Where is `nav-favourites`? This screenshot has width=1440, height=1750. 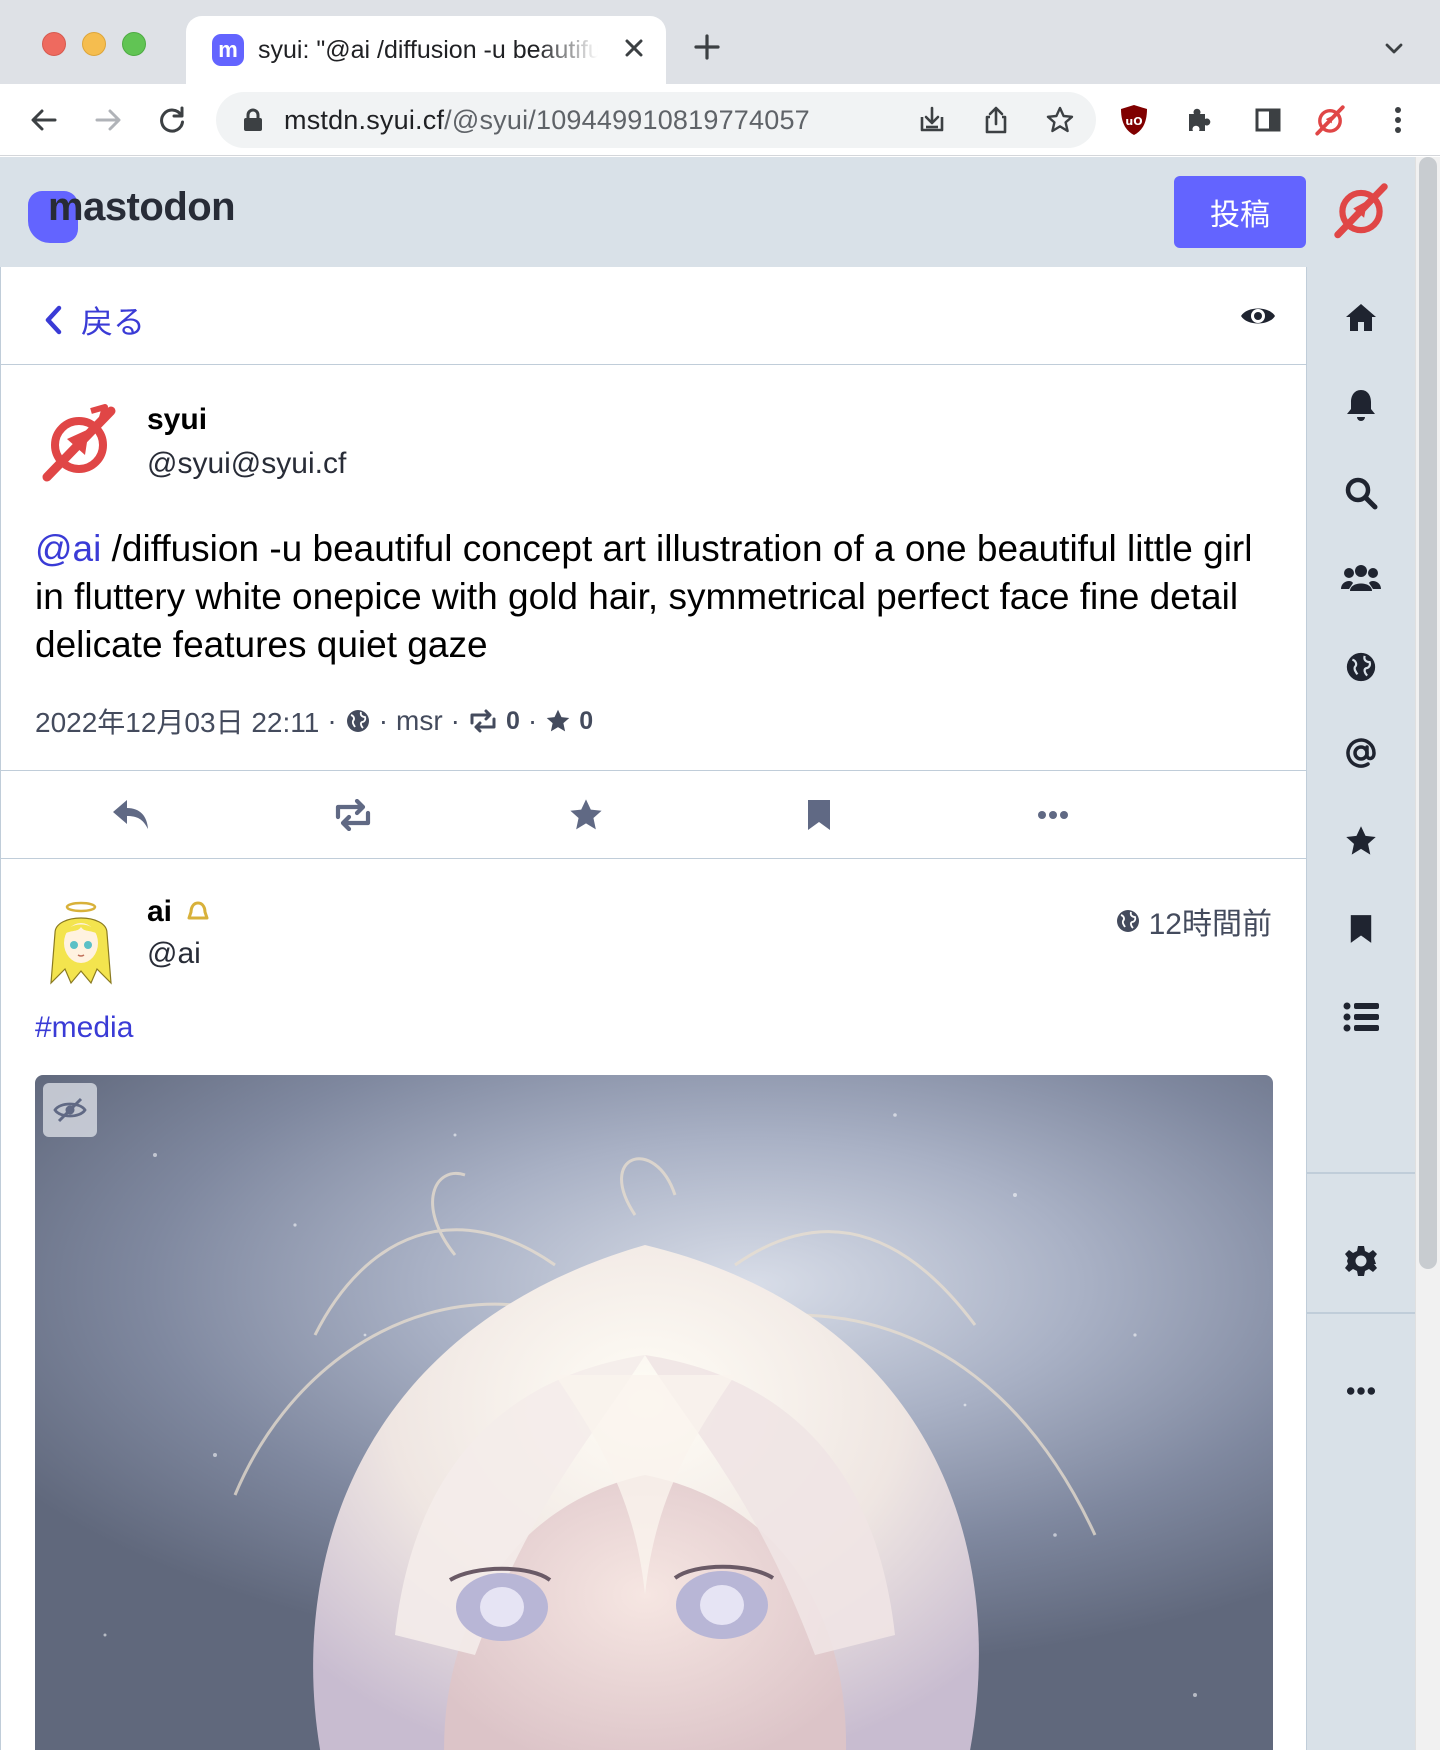 nav-favourites is located at coordinates (1361, 841).